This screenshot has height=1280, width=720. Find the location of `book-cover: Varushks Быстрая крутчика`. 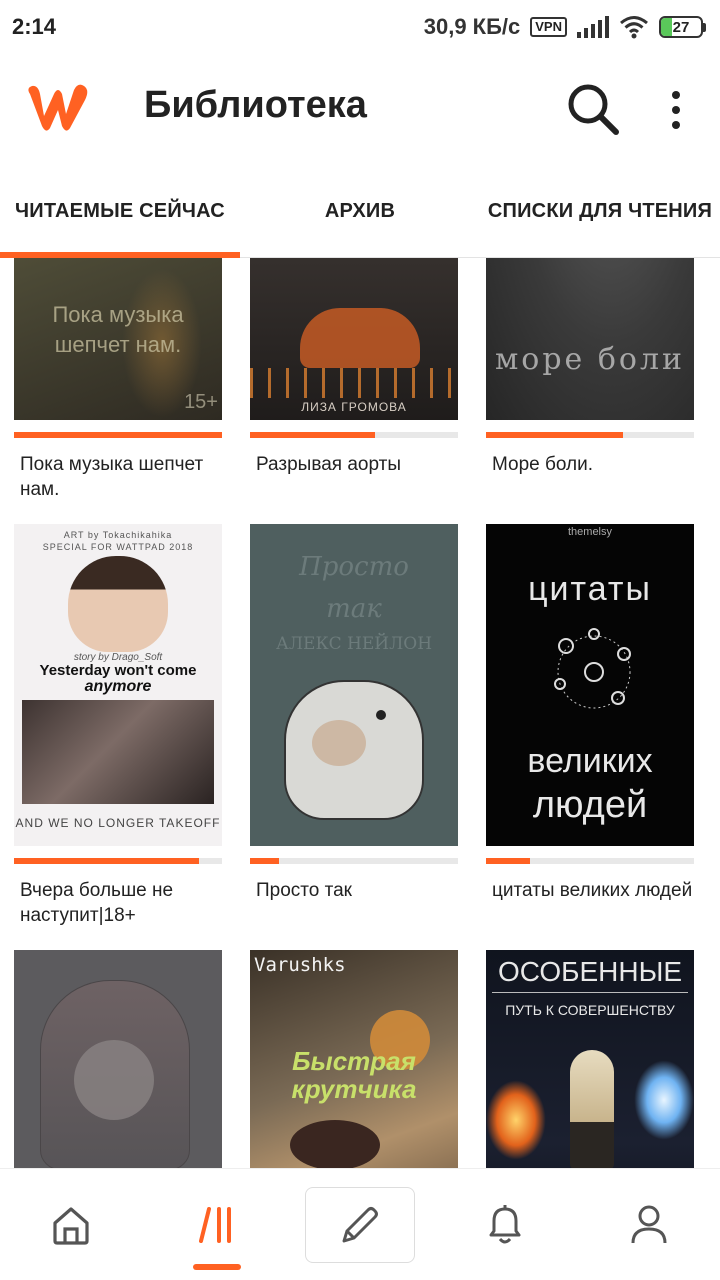

book-cover: Varushks Быстрая крутчика is located at coordinates (354, 1059).